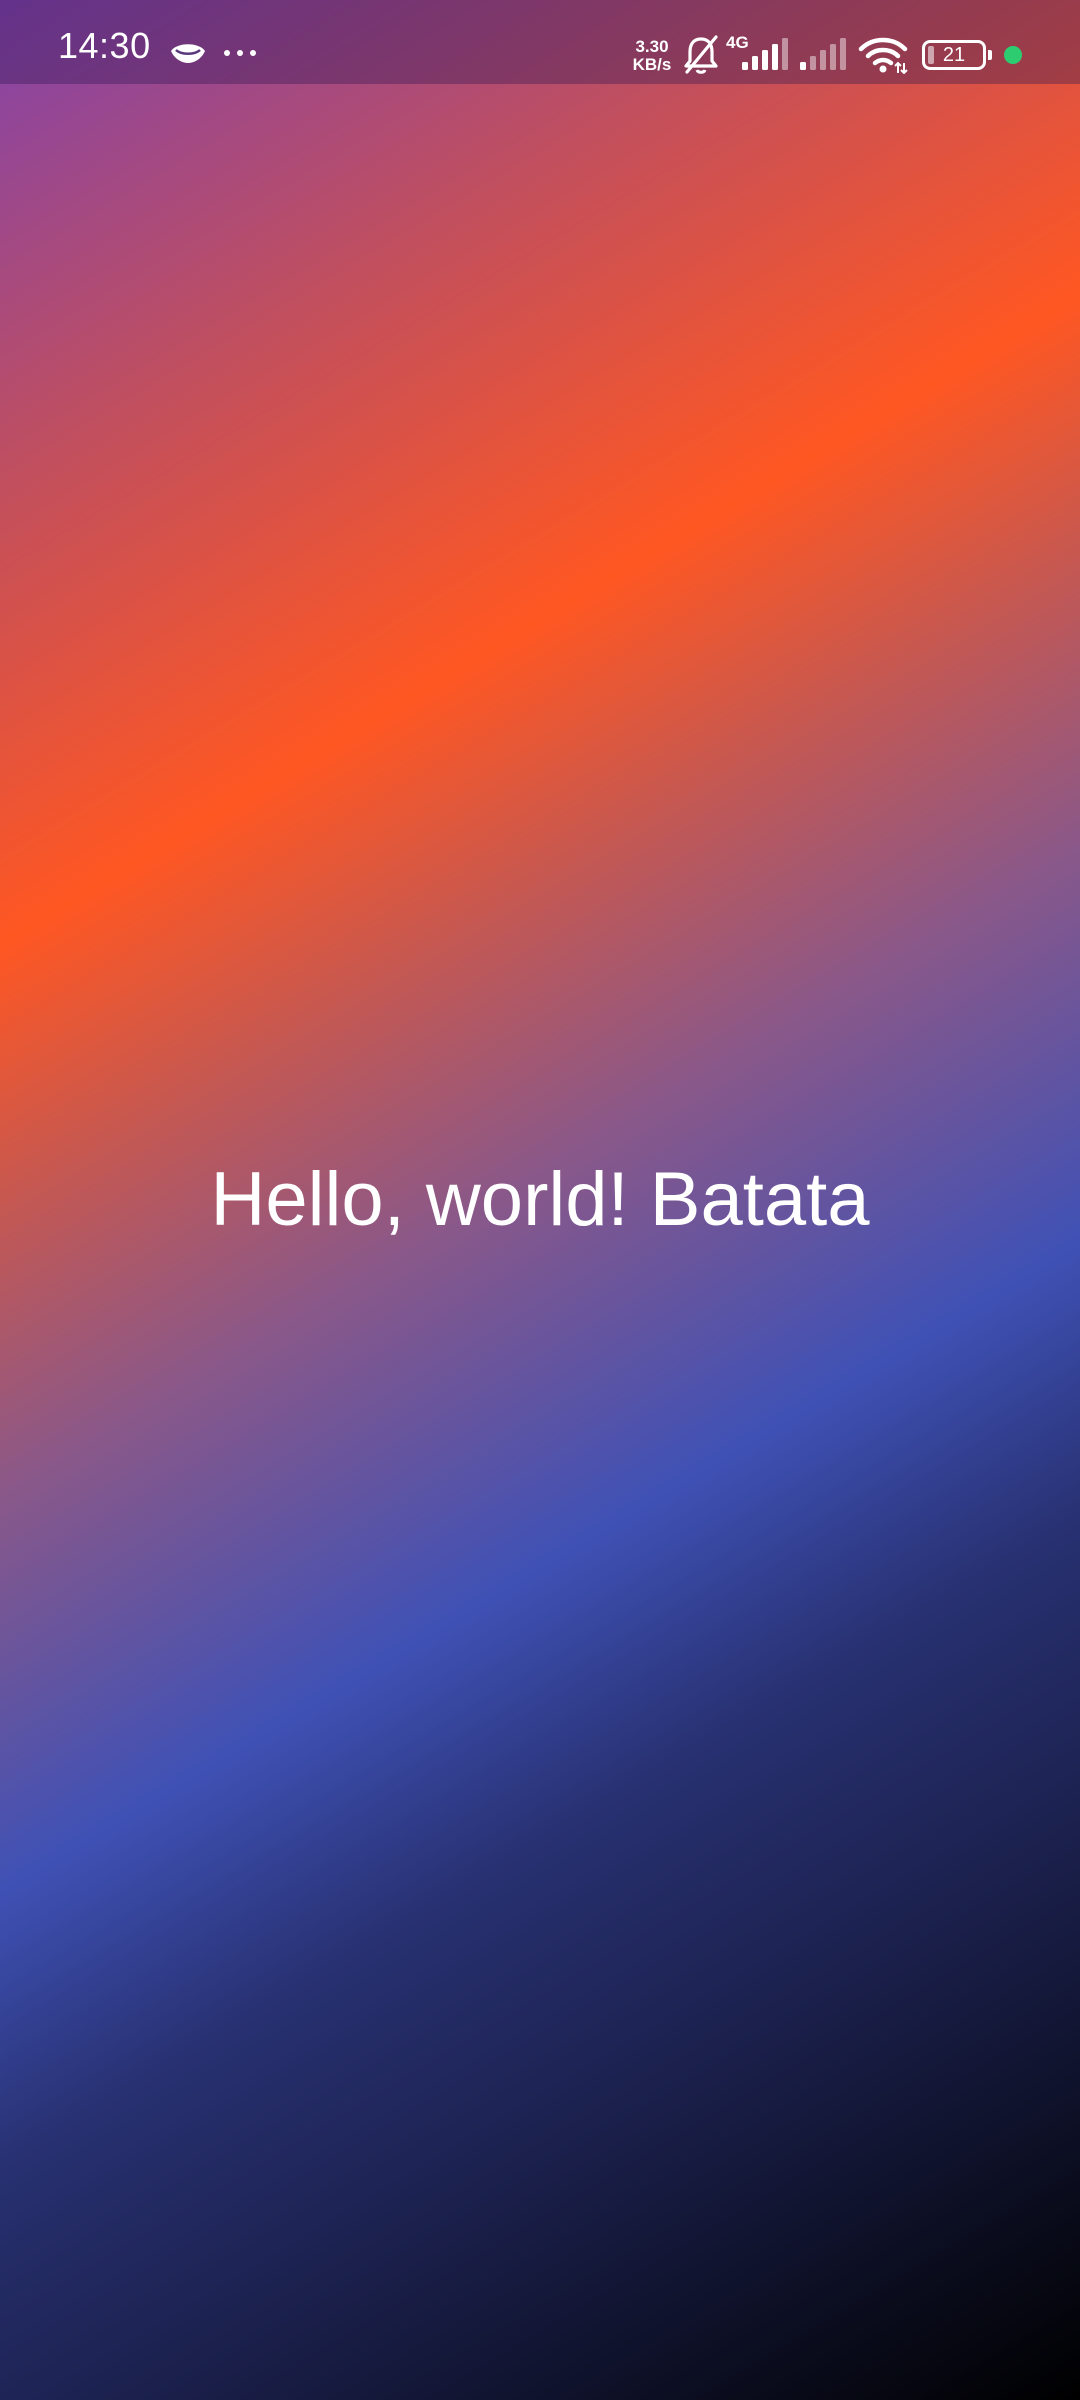  Describe the element at coordinates (1013, 55) in the screenshot. I see `privacy-indicator-dot` at that location.